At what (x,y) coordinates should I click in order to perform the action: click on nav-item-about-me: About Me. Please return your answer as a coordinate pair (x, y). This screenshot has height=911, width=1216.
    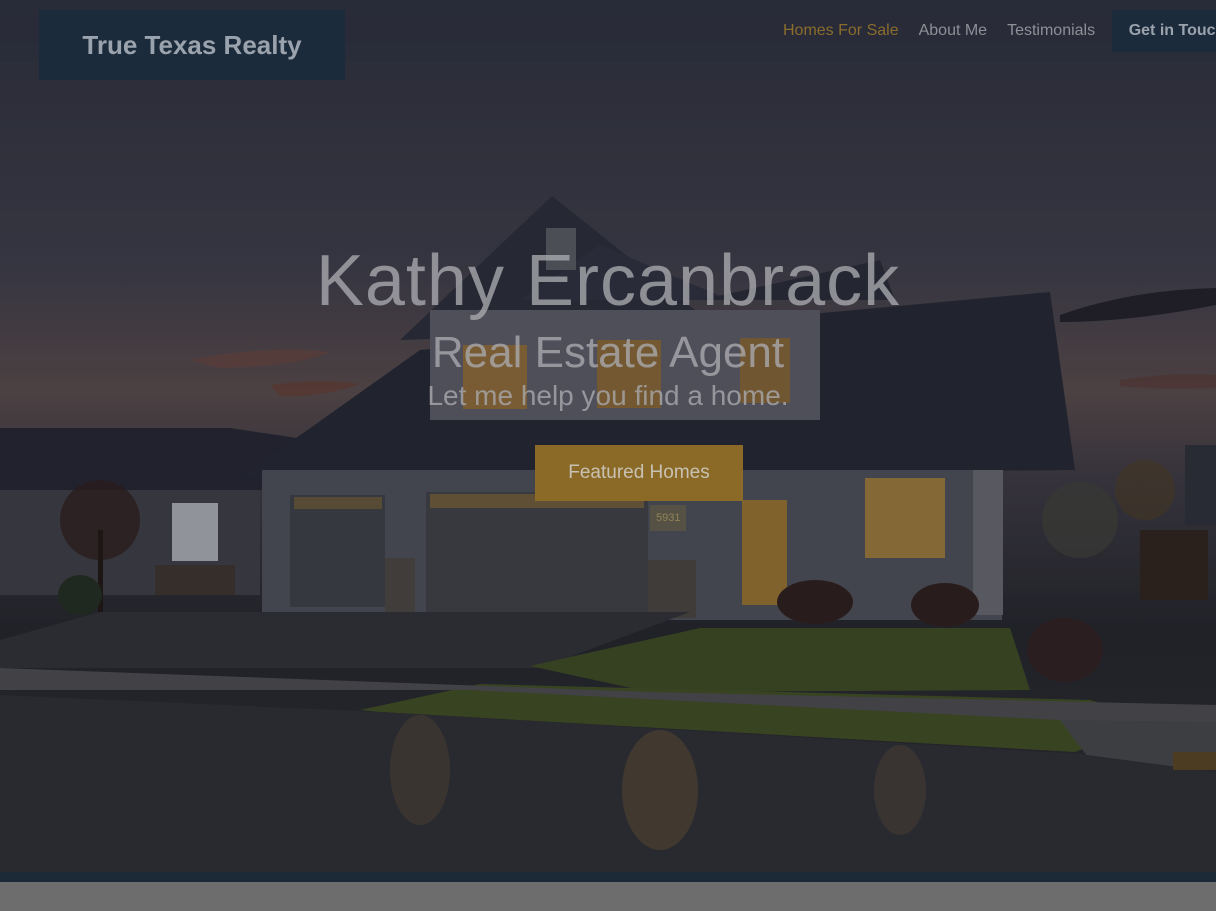
    Looking at the image, I should click on (953, 31).